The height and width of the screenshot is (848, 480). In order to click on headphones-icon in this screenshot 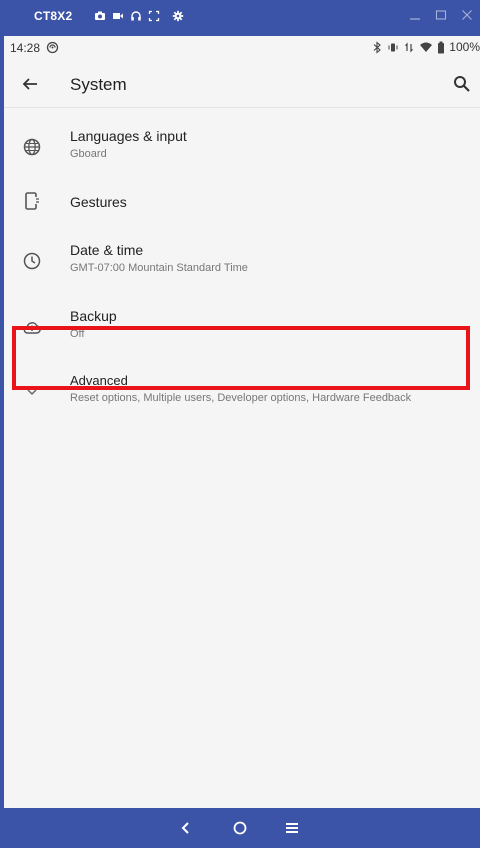, I will do `click(136, 16)`.